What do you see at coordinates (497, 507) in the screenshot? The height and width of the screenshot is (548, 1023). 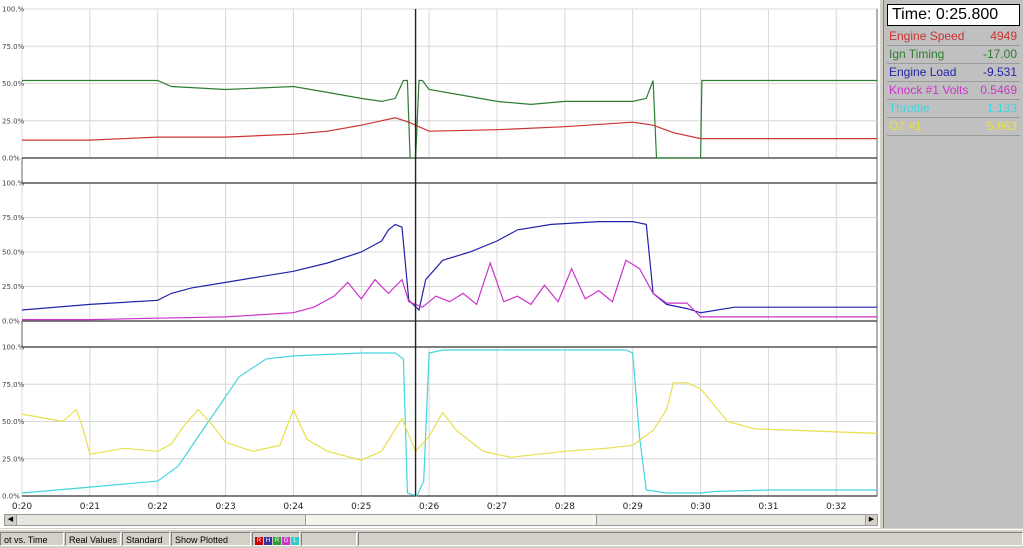 I see `x-tick-label: 0:27` at bounding box center [497, 507].